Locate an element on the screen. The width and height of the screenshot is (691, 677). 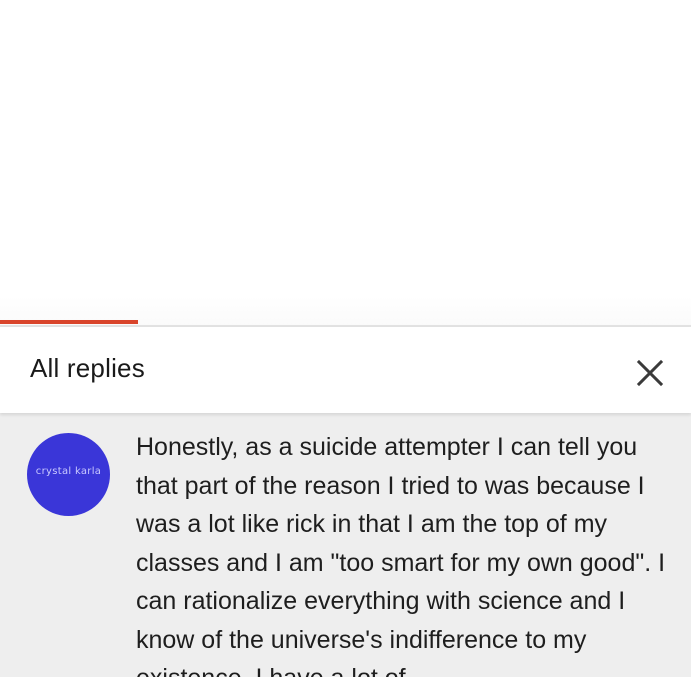
active-tab-indicator is located at coordinates (69, 322).